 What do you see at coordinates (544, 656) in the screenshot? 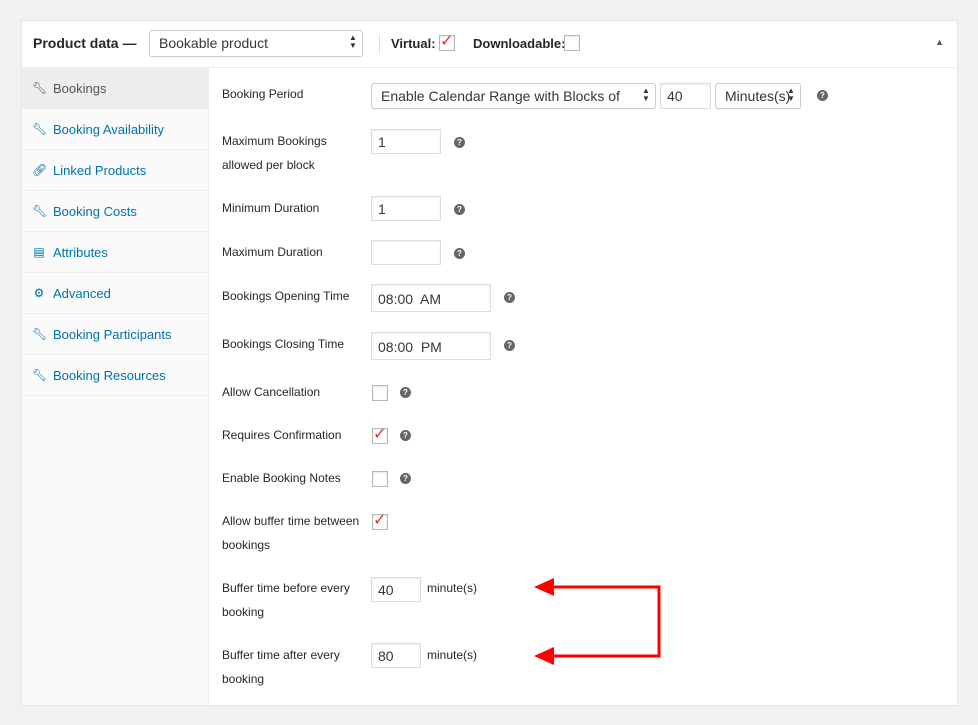
I see `arrow-head-lower-icon` at bounding box center [544, 656].